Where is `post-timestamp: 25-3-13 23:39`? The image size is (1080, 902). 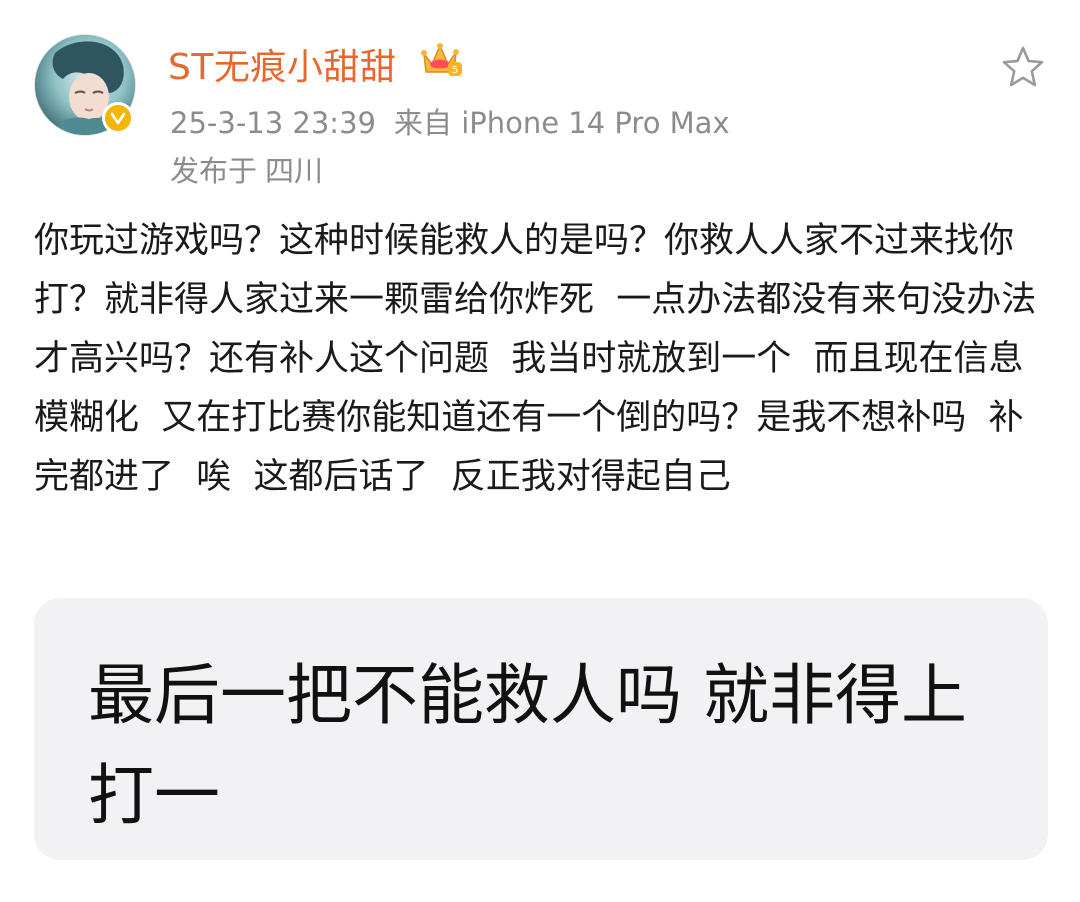 post-timestamp: 25-3-13 23:39 is located at coordinates (273, 123).